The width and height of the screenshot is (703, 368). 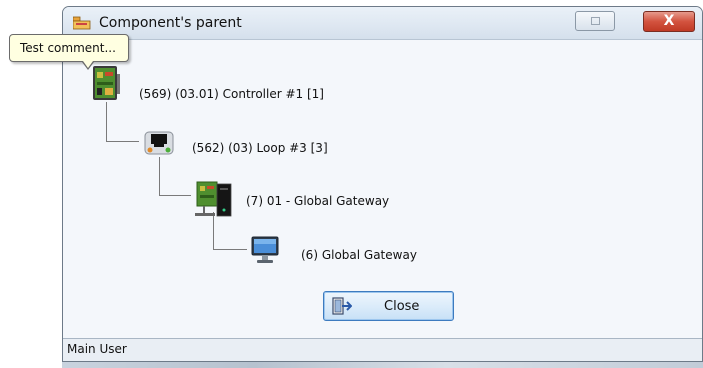 What do you see at coordinates (342, 306) in the screenshot?
I see `door-exit-icon` at bounding box center [342, 306].